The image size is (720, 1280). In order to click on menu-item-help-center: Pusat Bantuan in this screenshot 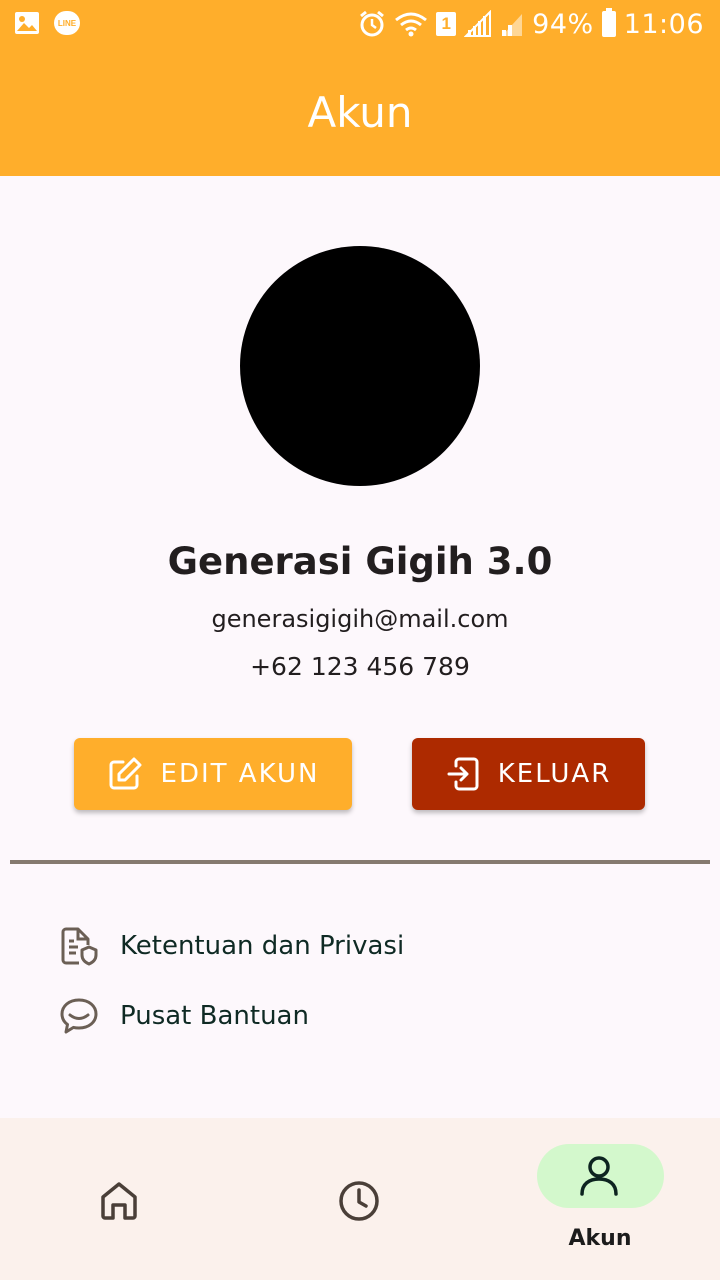, I will do `click(183, 1016)`.